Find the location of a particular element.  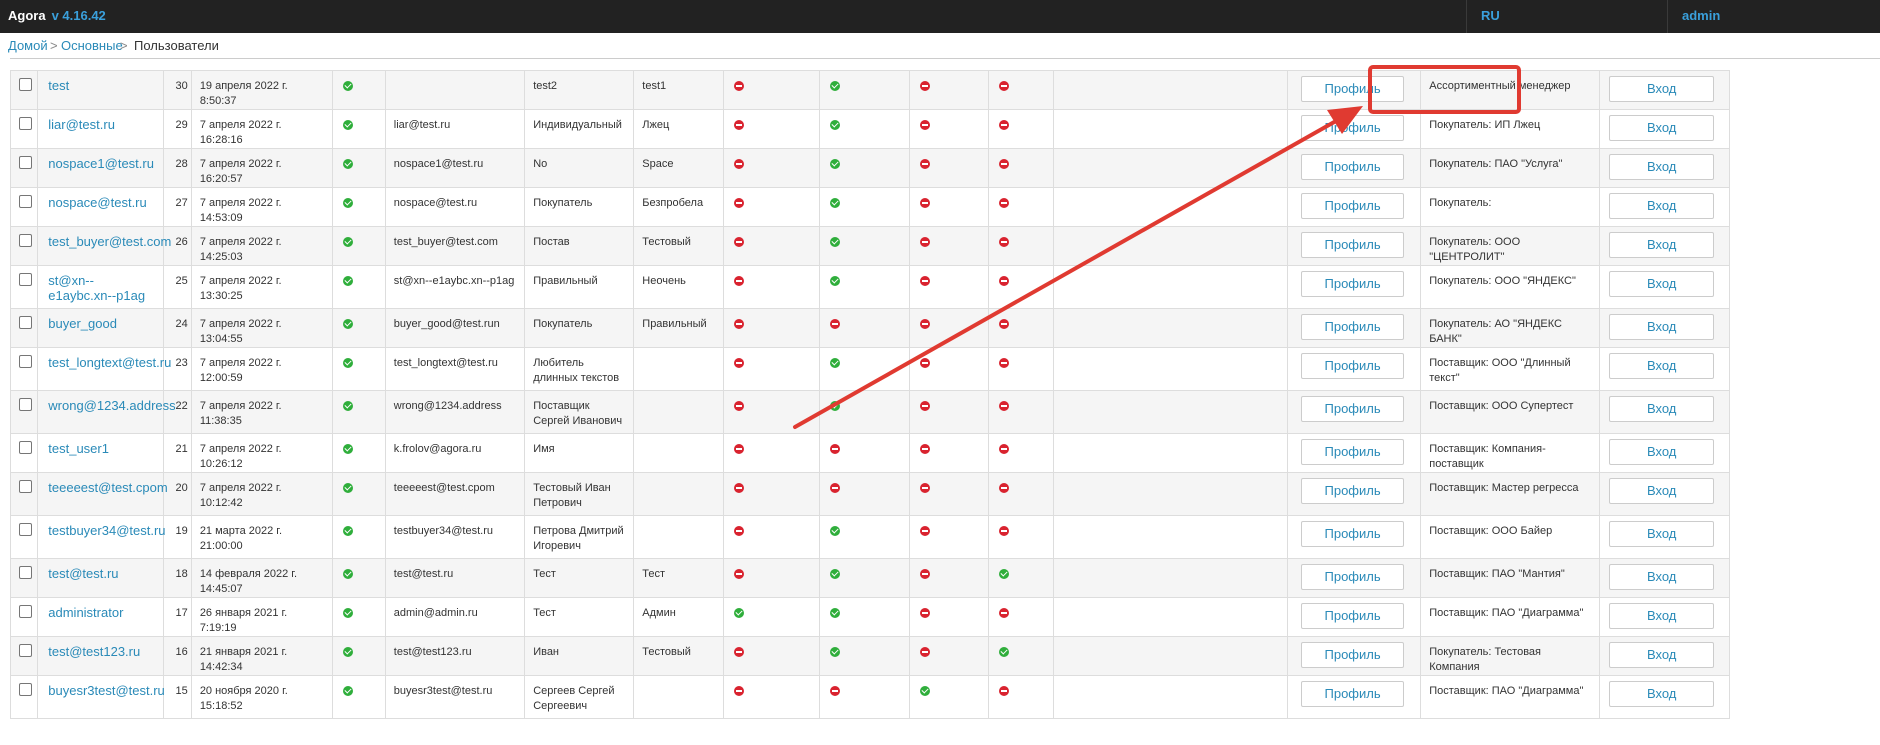

user-login-link: test is located at coordinates (58, 85).